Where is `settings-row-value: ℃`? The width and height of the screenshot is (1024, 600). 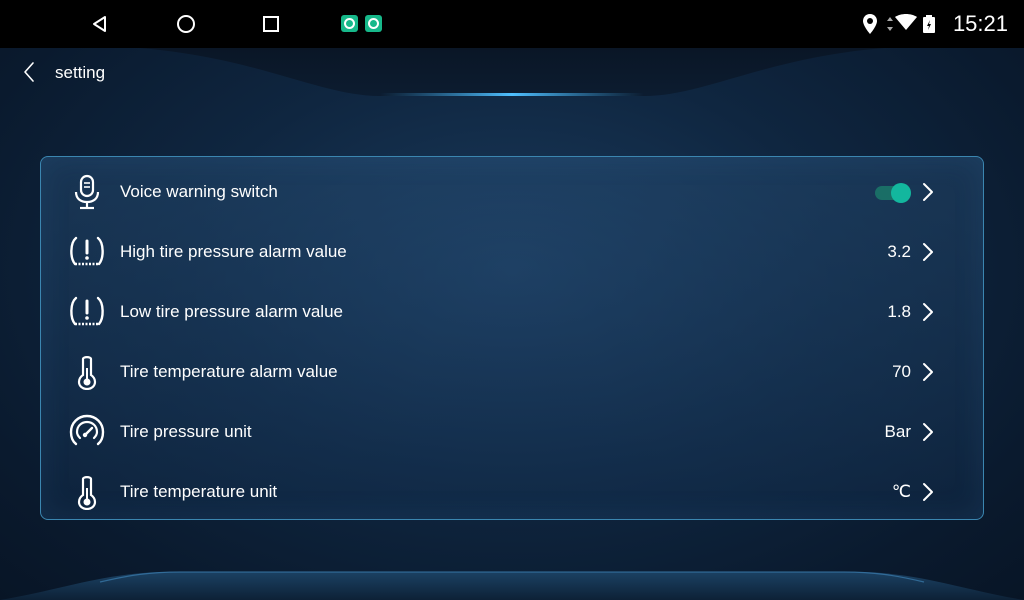 settings-row-value: ℃ is located at coordinates (901, 491).